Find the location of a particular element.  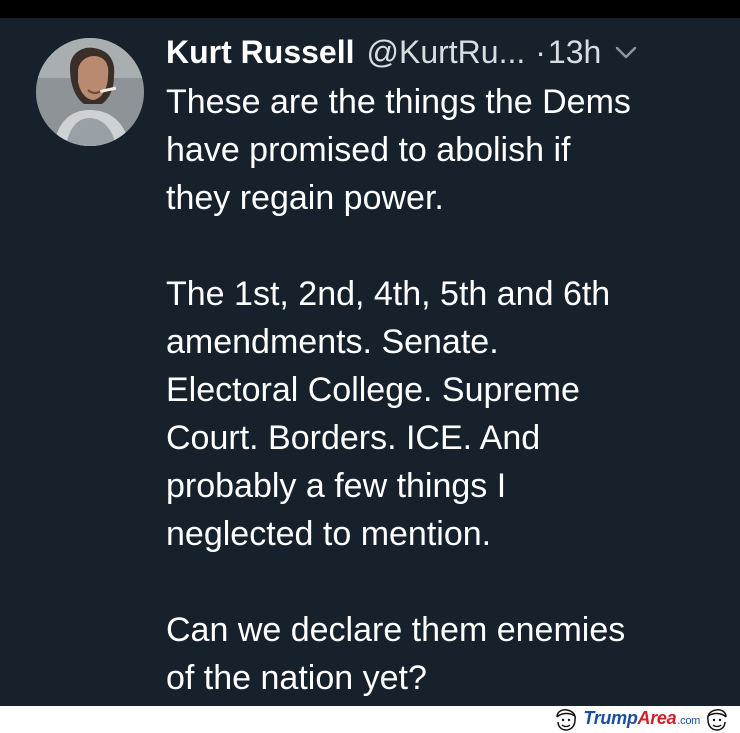

site-watermark: Trump Area .com is located at coordinates (641, 719).